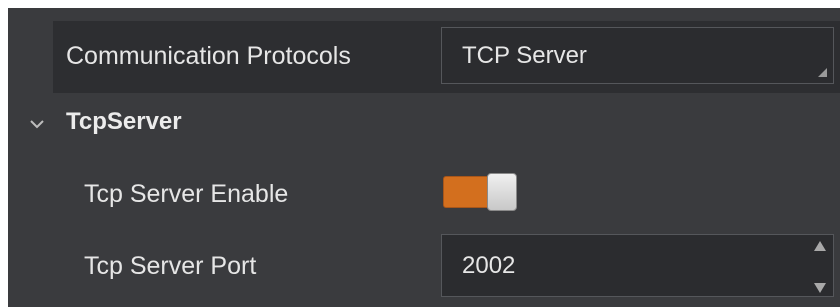 Image resolution: width=840 pixels, height=307 pixels. Describe the element at coordinates (524, 55) in the screenshot. I see `communication-protocols-value: TCP Server` at that location.